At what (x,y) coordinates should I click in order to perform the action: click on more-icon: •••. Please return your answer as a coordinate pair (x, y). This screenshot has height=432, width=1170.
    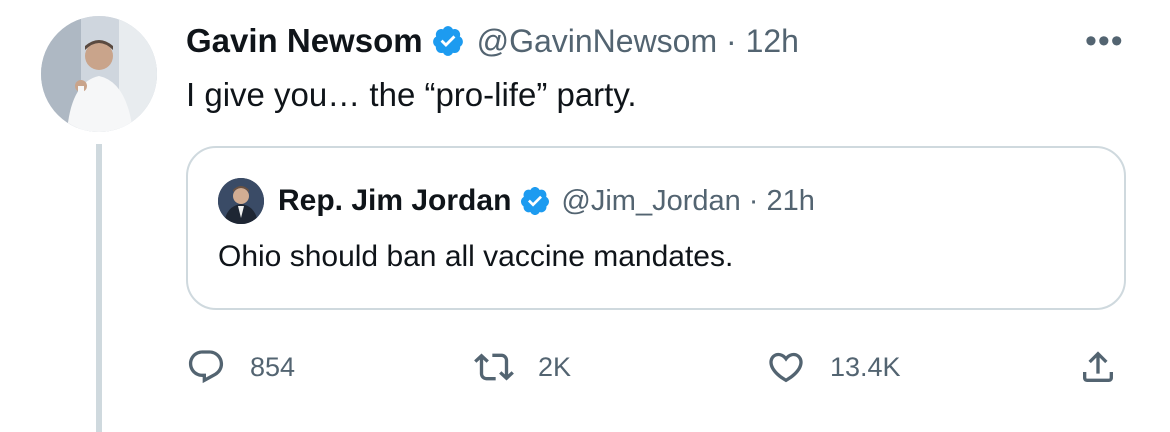
    Looking at the image, I should click on (1104, 41).